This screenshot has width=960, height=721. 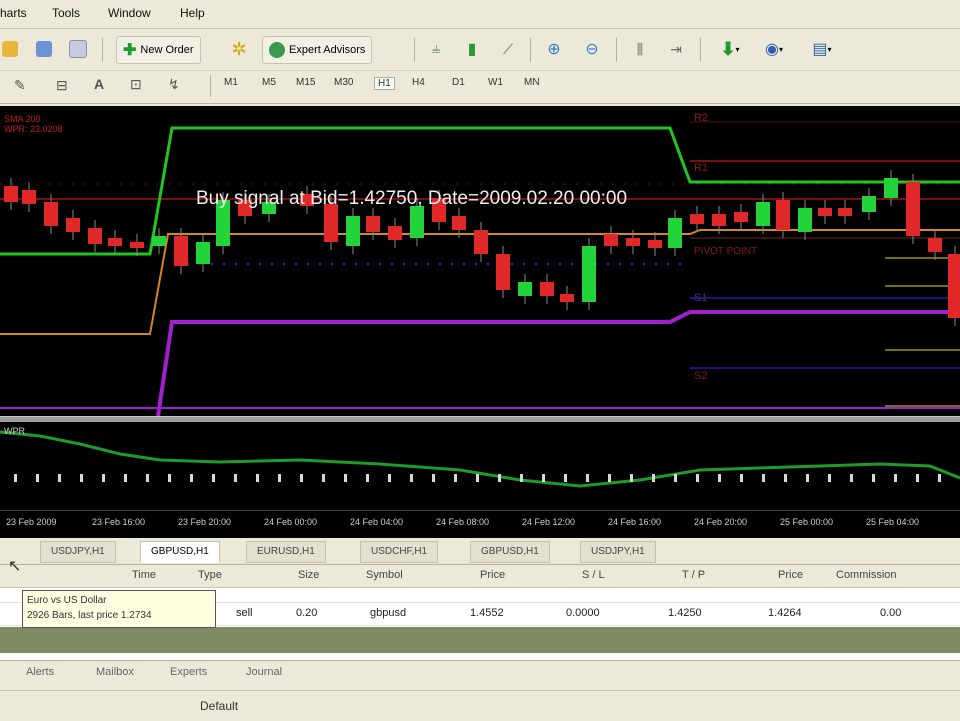 I want to click on column-header: Commission, so click(x=866, y=575).